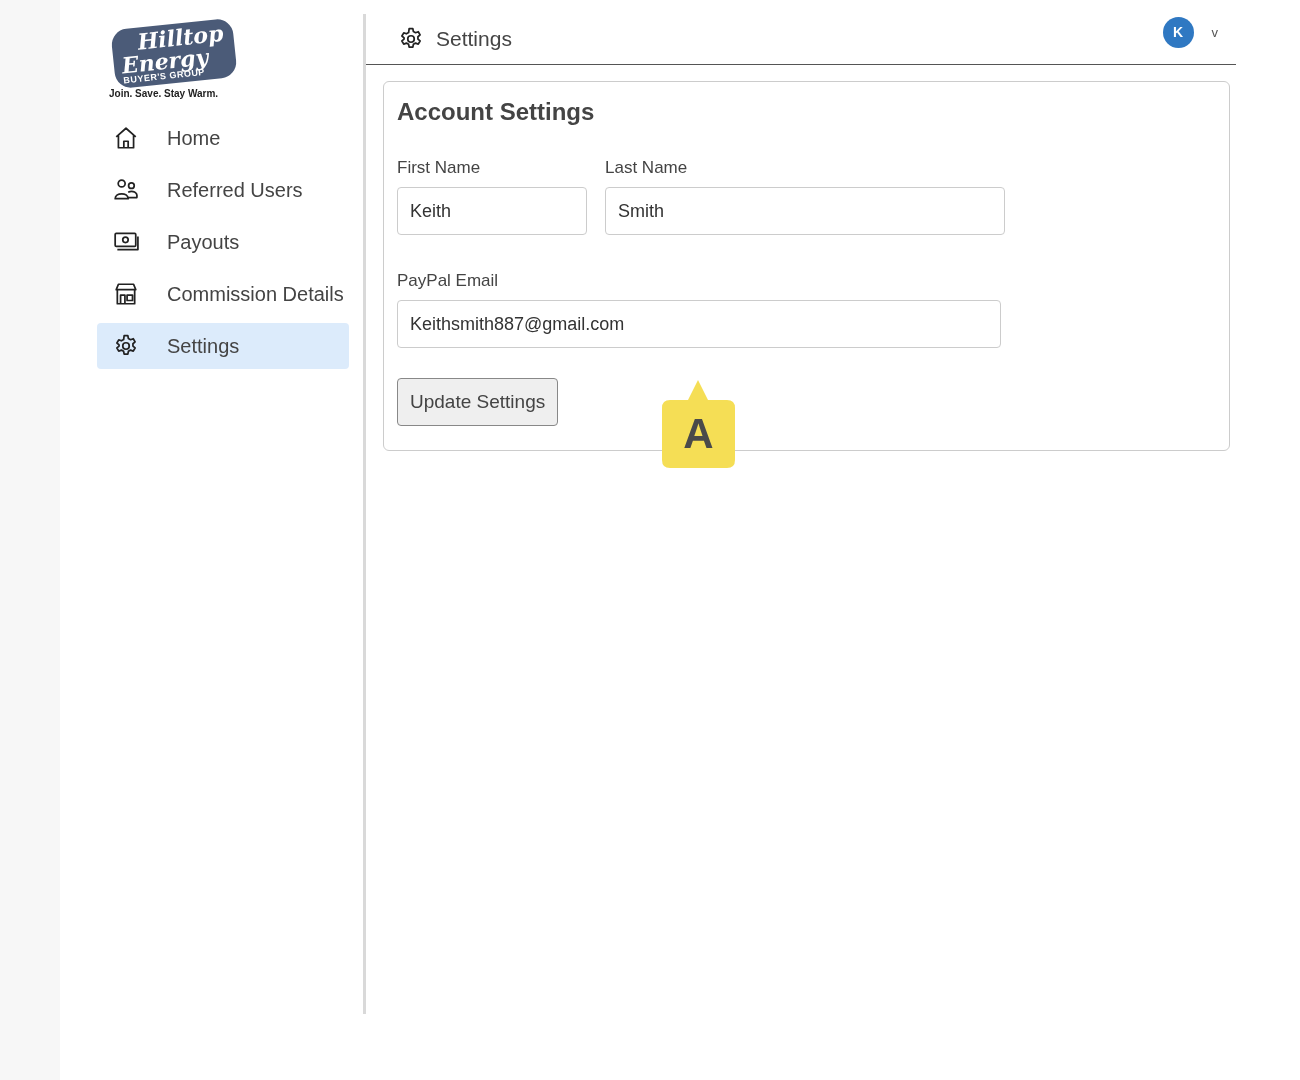  What do you see at coordinates (698, 423) in the screenshot?
I see `callout-marker: A` at bounding box center [698, 423].